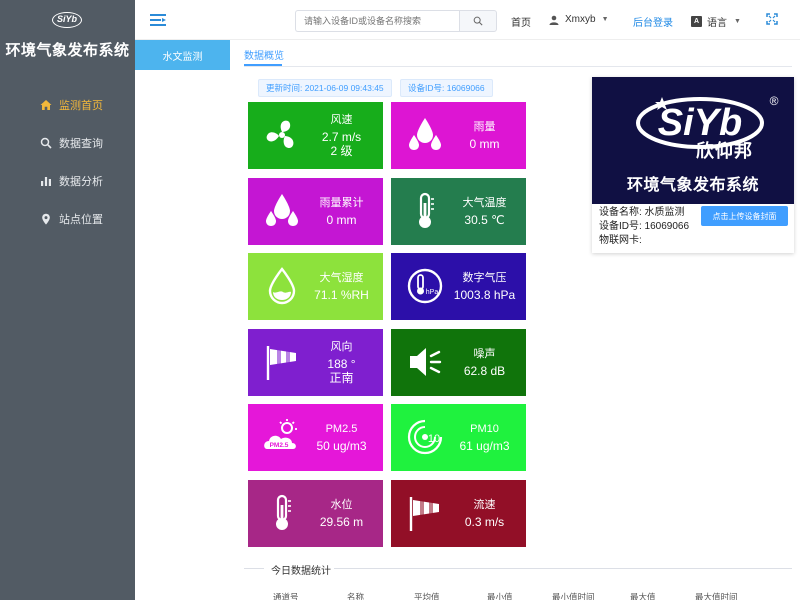 The image size is (800, 600). I want to click on location-pin-icon, so click(46, 219).